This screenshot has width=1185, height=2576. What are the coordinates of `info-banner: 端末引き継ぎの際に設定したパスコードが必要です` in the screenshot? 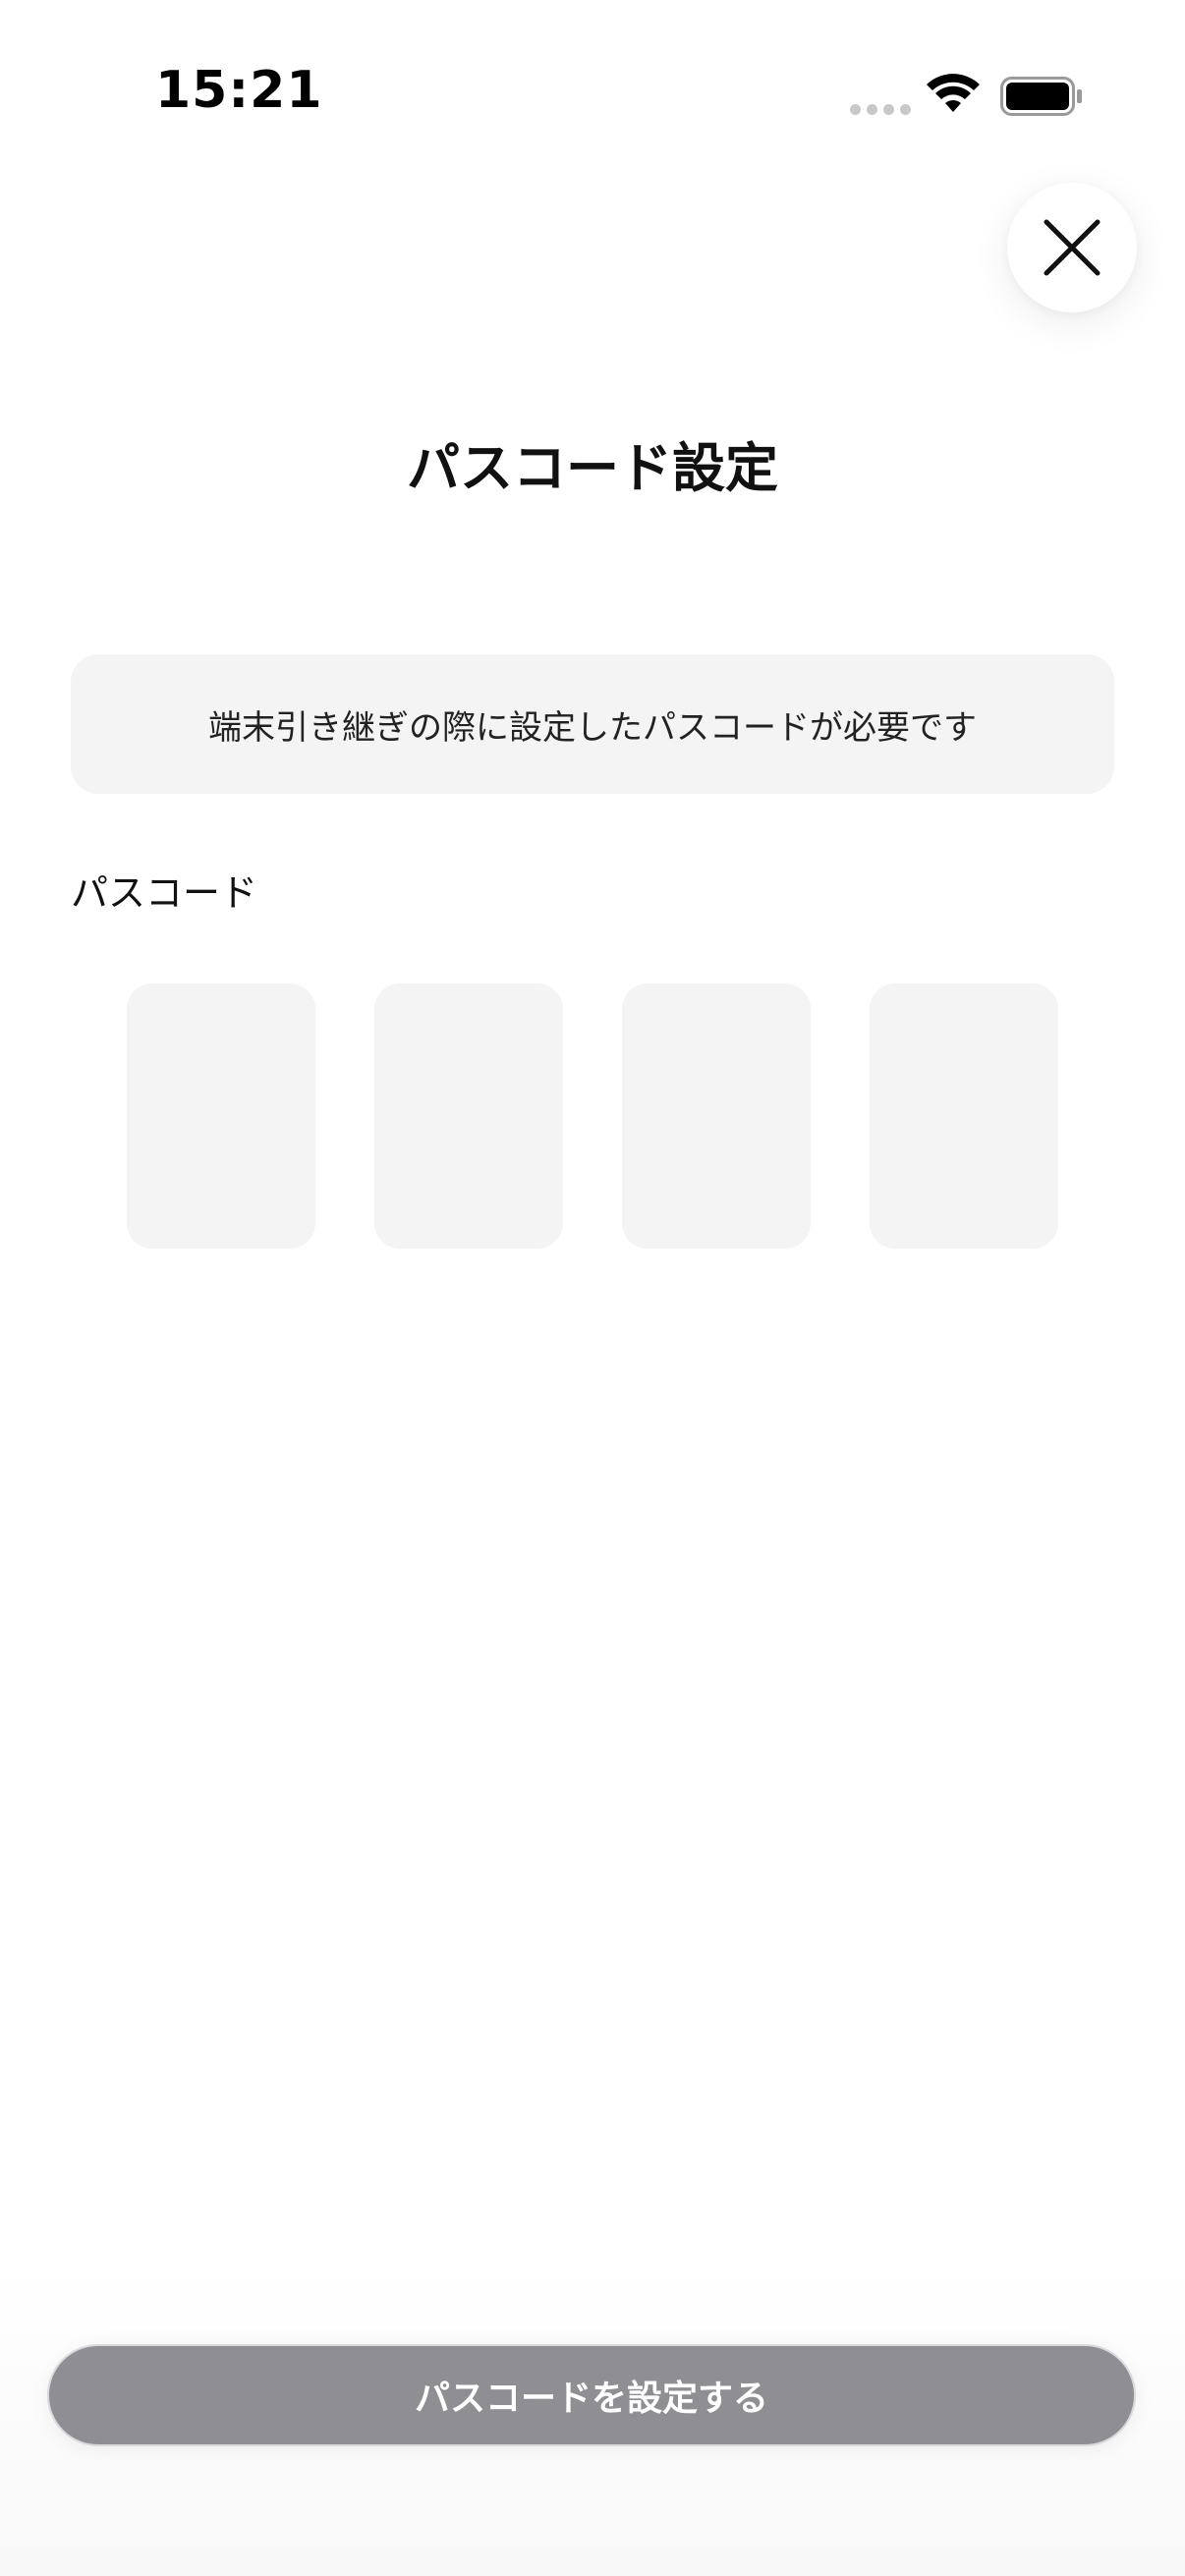 It's located at (592, 724).